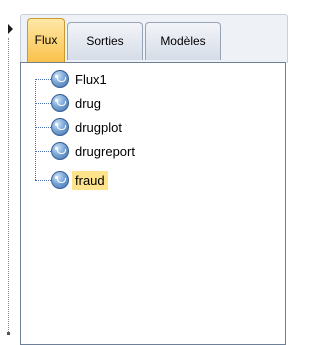  What do you see at coordinates (105, 41) in the screenshot?
I see `tab-sorties: Sorties` at bounding box center [105, 41].